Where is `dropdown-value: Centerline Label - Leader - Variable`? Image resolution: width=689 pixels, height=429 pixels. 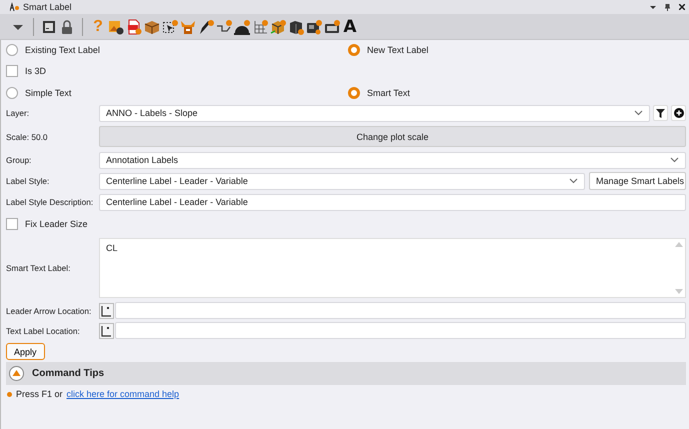
dropdown-value: Centerline Label - Leader - Variable is located at coordinates (177, 181).